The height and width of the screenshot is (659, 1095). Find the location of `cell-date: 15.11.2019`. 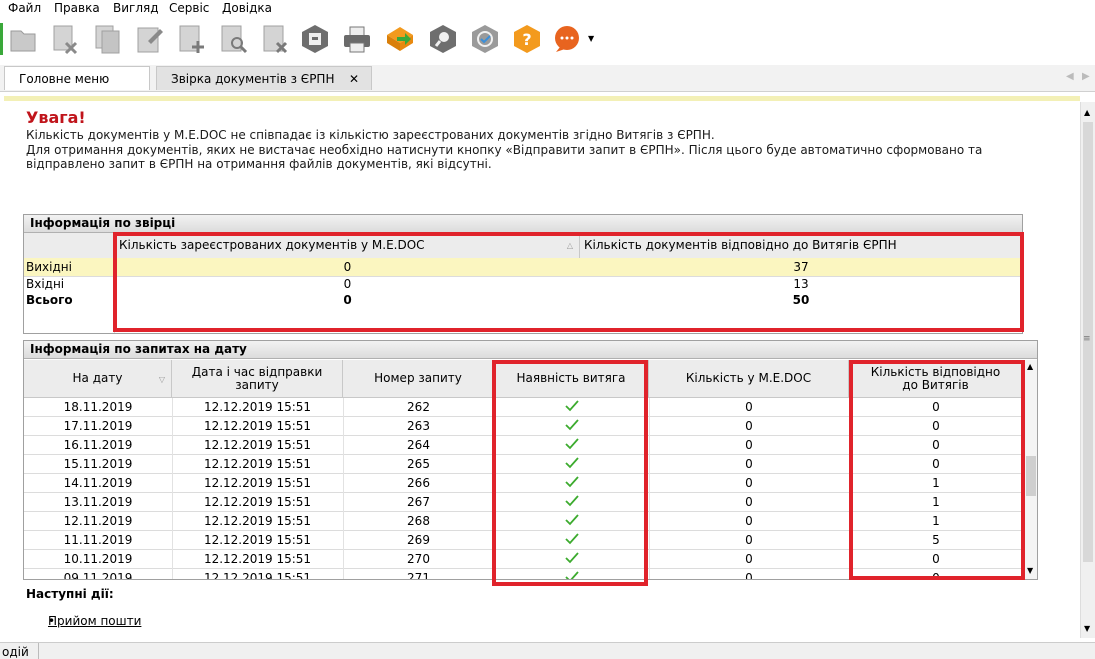

cell-date: 15.11.2019 is located at coordinates (98, 464).